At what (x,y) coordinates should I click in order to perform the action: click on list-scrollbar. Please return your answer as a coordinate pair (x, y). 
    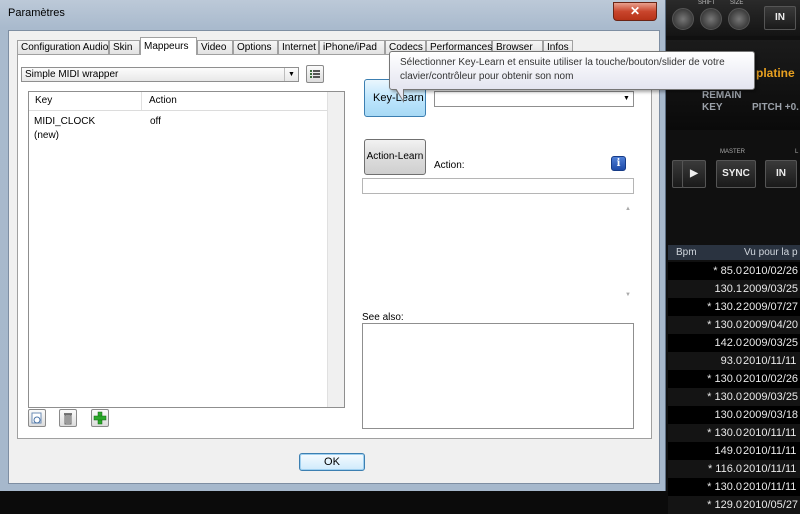
    Looking at the image, I should click on (335, 249).